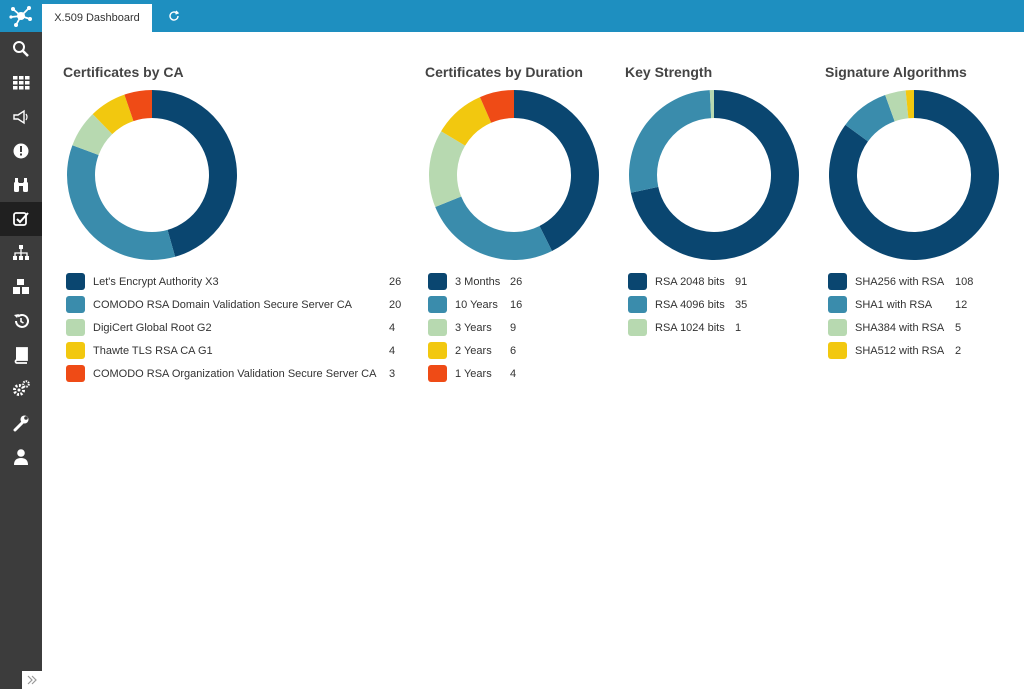  What do you see at coordinates (964, 281) in the screenshot?
I see `legend-count: 108` at bounding box center [964, 281].